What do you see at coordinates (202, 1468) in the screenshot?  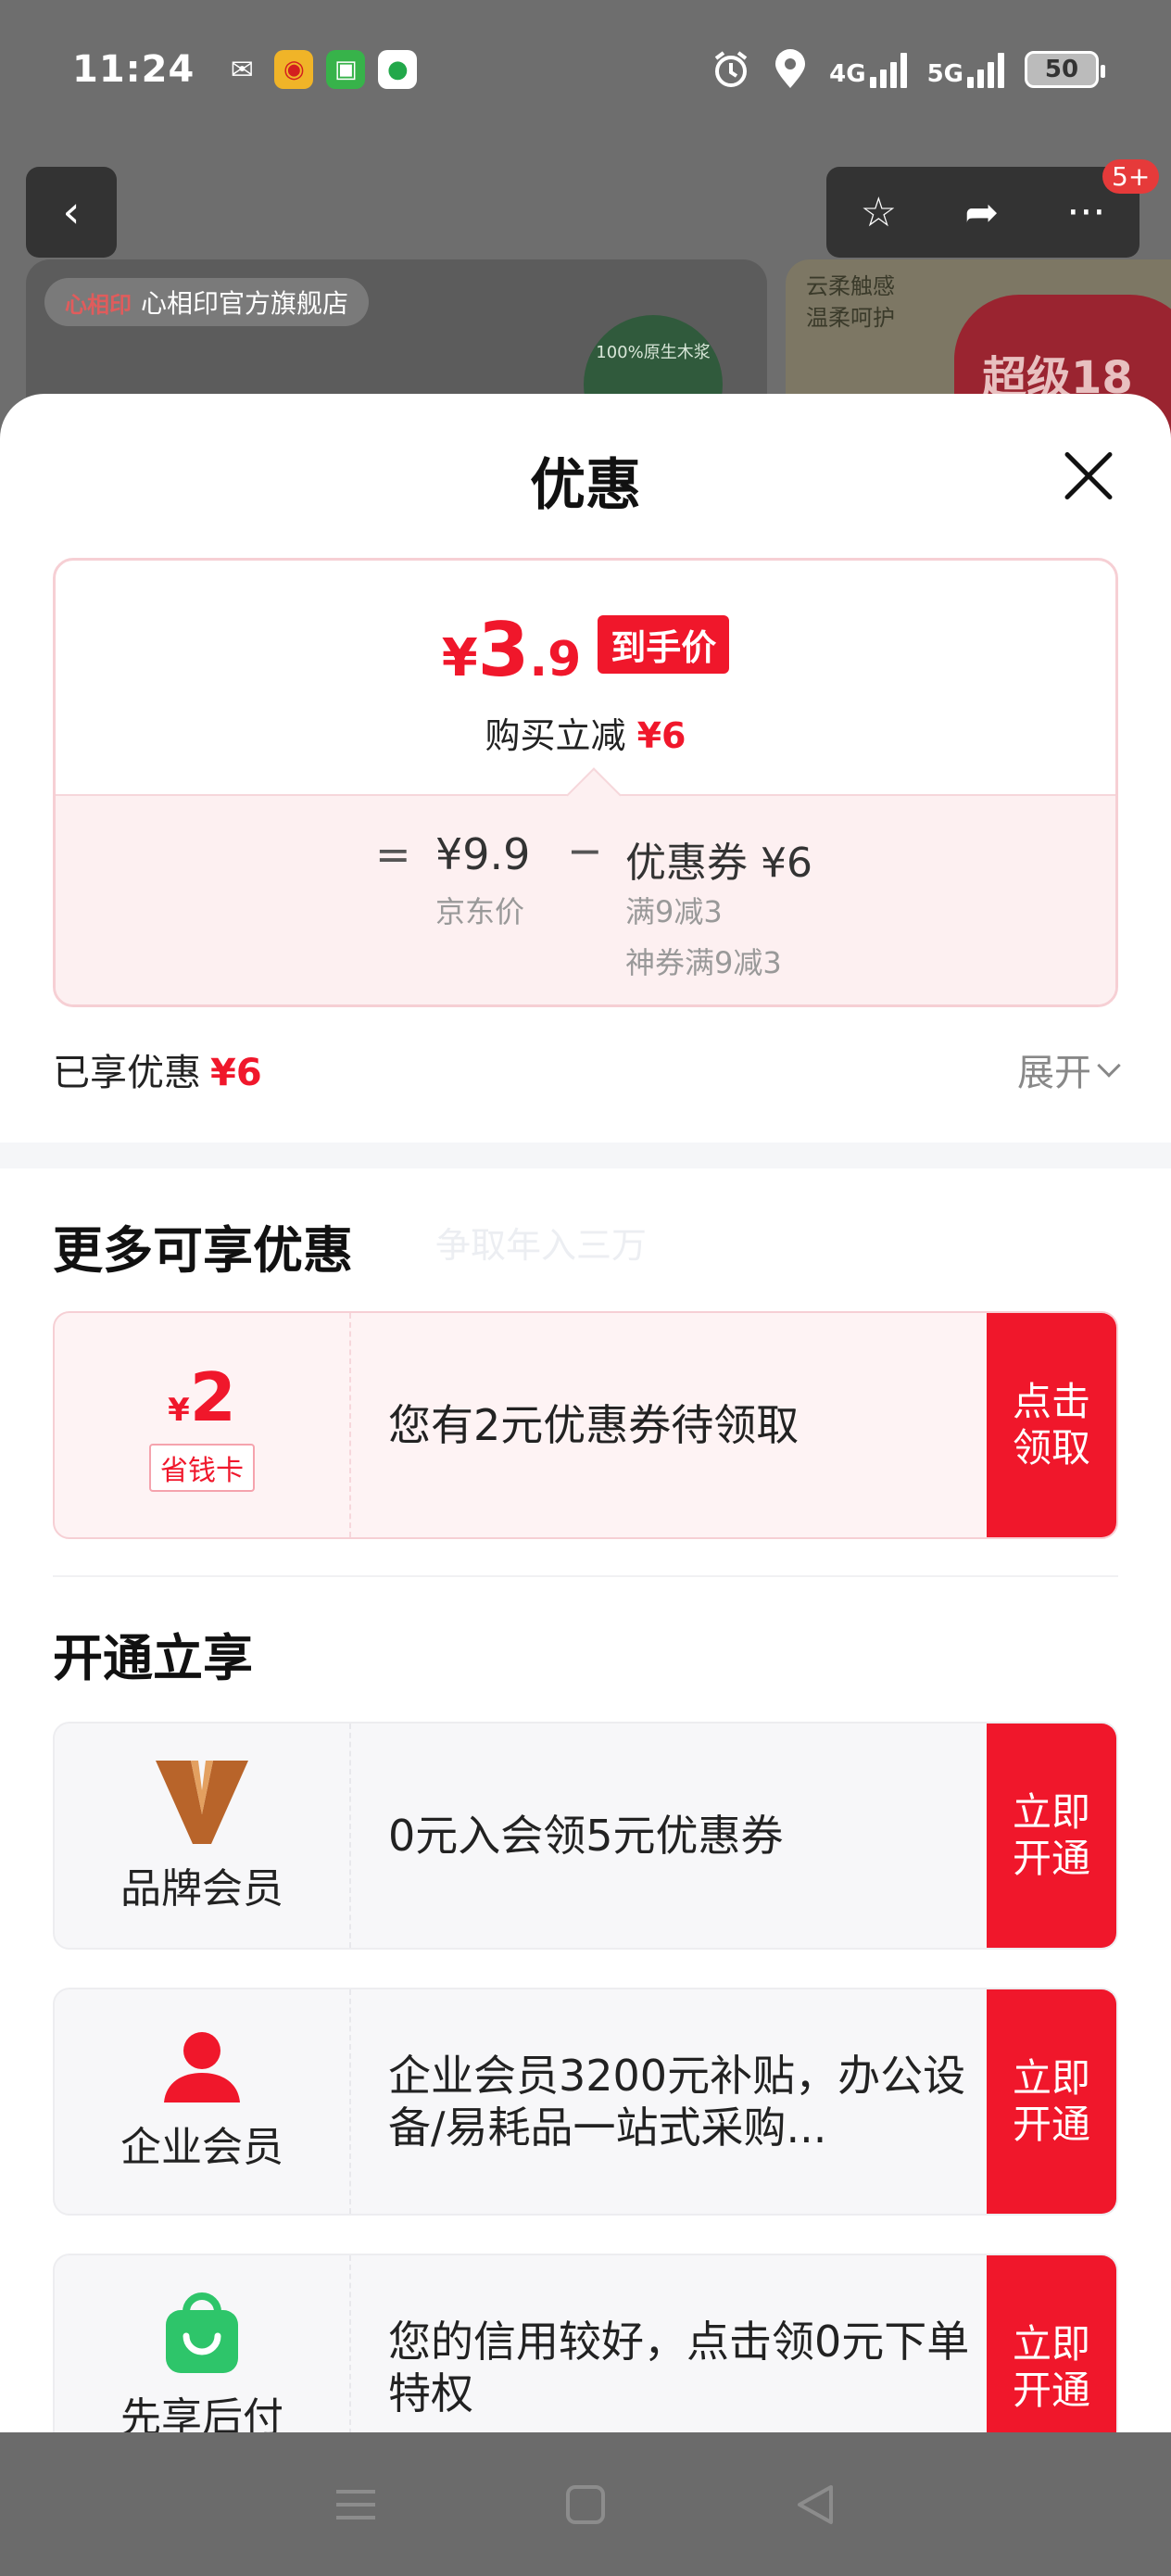 I see `savings-card-tag: 省钱卡` at bounding box center [202, 1468].